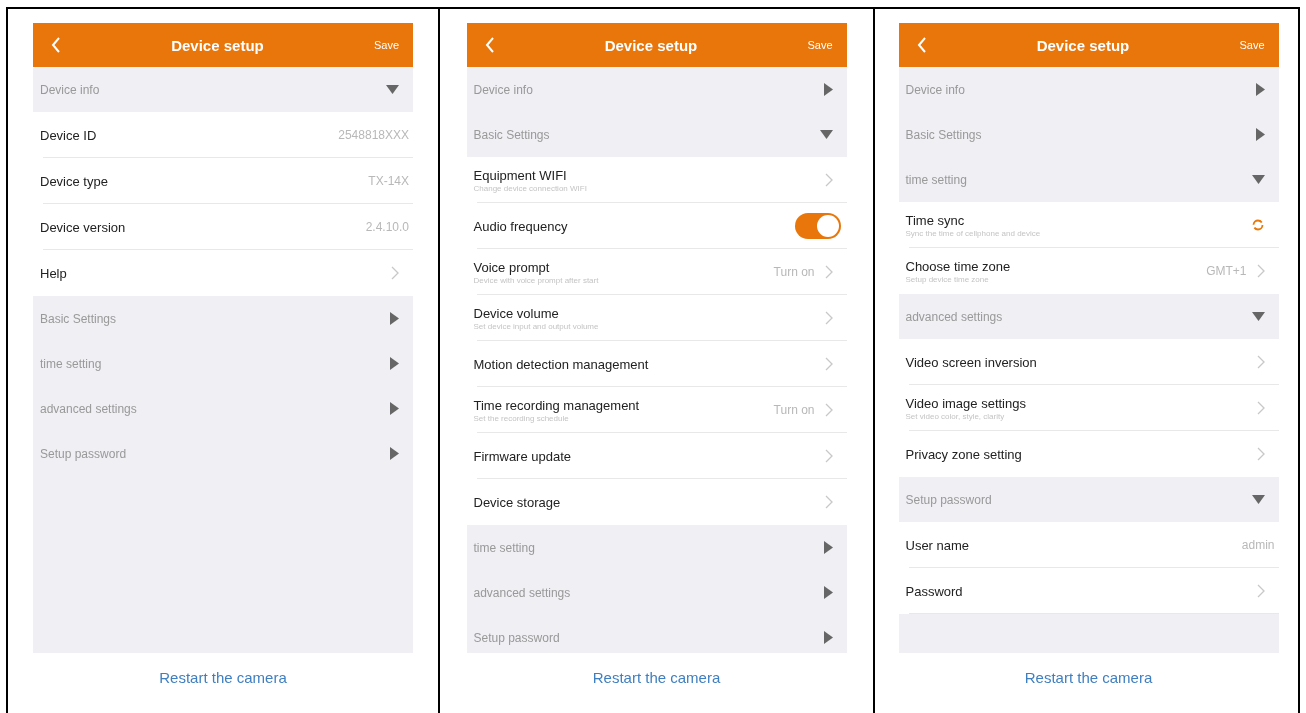  I want to click on setting-label: Device type, so click(74, 181).